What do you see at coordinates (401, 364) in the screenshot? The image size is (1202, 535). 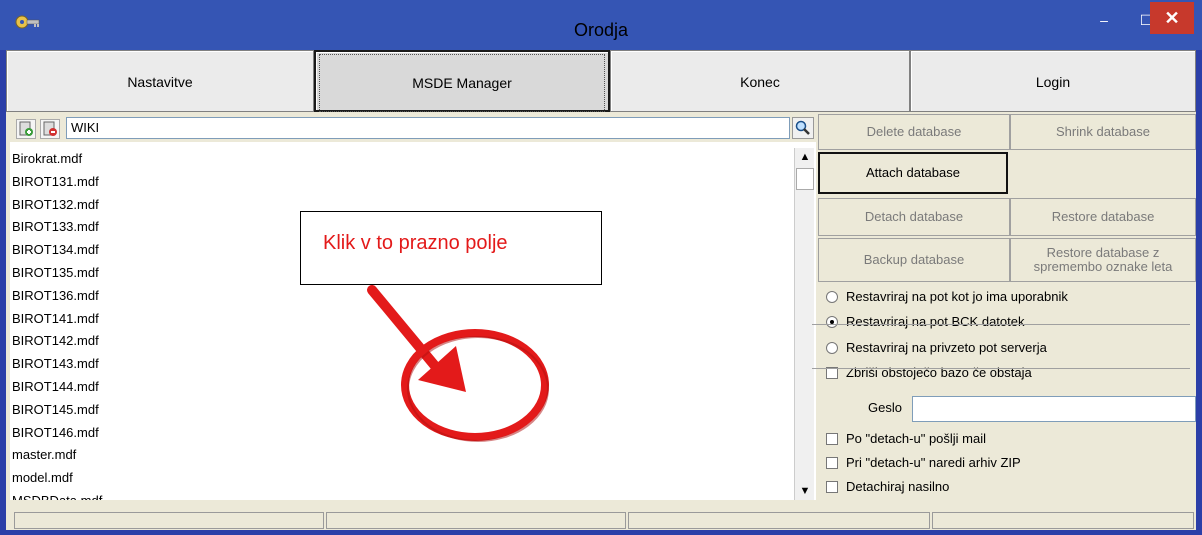 I see `list-item: BIROT143.mdf` at bounding box center [401, 364].